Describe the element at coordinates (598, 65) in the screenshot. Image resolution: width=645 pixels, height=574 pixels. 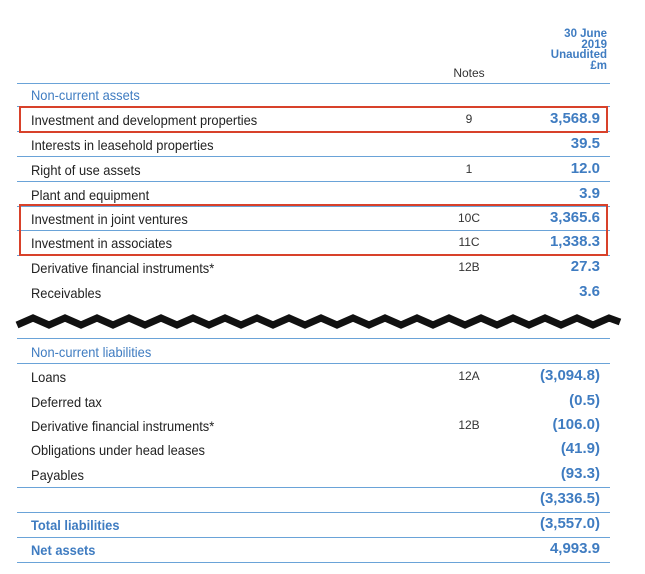
I see `period-unit: £m` at that location.